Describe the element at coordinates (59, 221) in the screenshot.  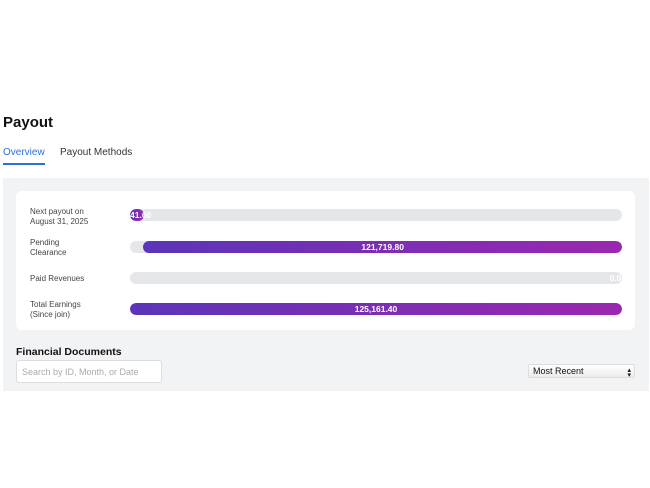
I see `row-sublabel: August 31, 2025` at that location.